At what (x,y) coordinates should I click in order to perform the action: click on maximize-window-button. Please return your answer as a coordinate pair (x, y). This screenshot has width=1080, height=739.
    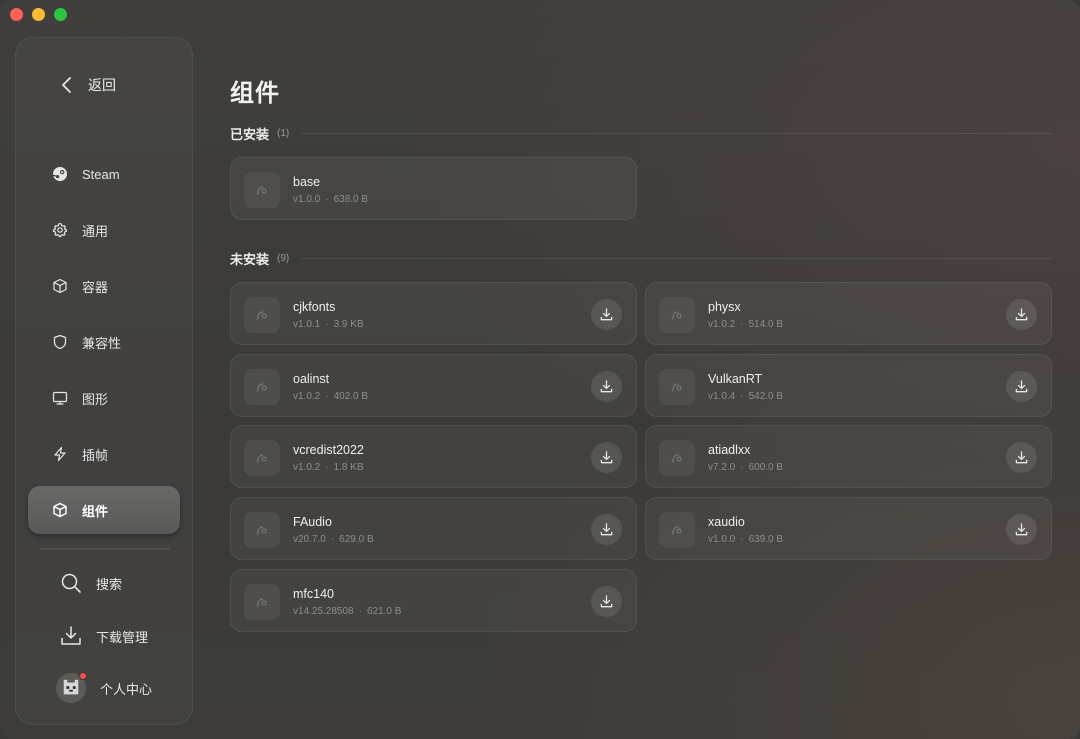
    Looking at the image, I should click on (60, 14).